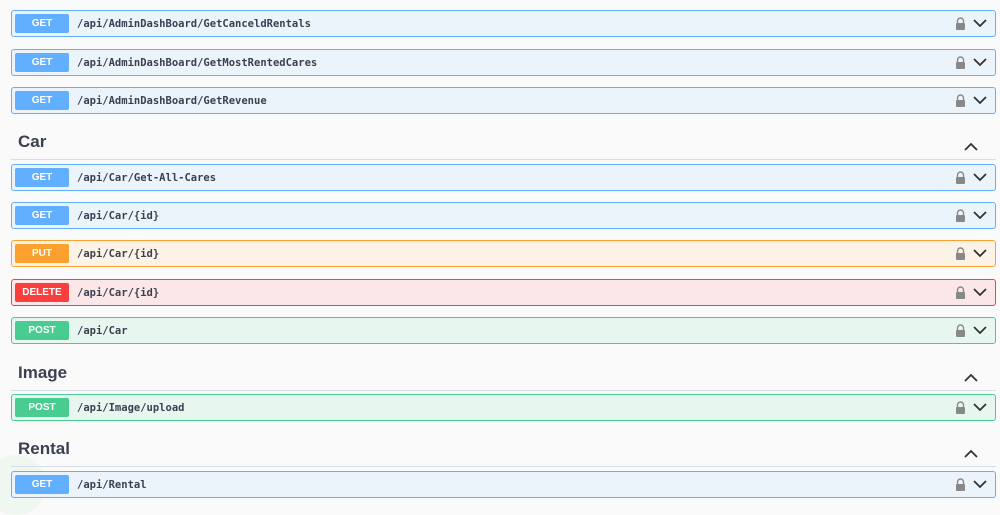  Describe the element at coordinates (44, 448) in the screenshot. I see `tag-title: Rental` at that location.